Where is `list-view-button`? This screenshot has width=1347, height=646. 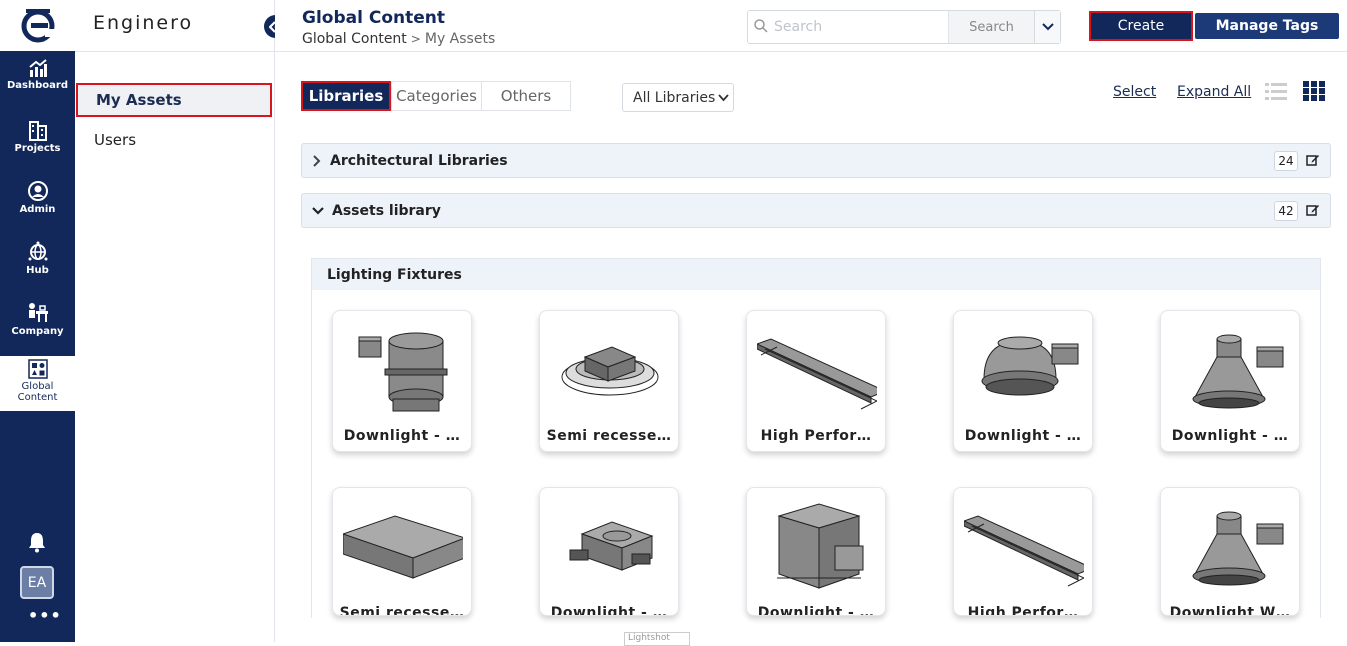
list-view-button is located at coordinates (1276, 93).